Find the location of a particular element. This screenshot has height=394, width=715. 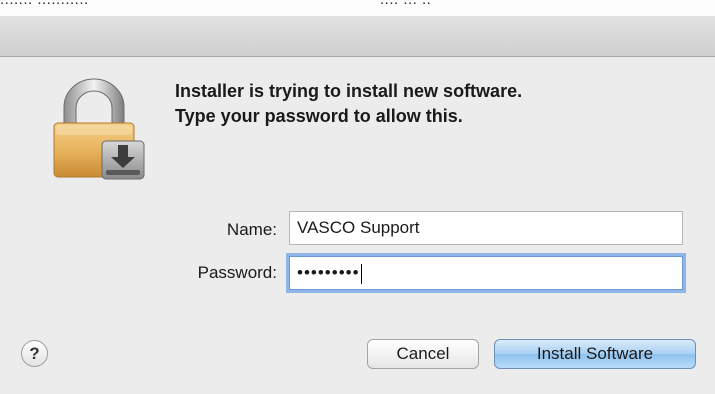

background-window-strip: ....... ........... .... ... .. is located at coordinates (357, 8).